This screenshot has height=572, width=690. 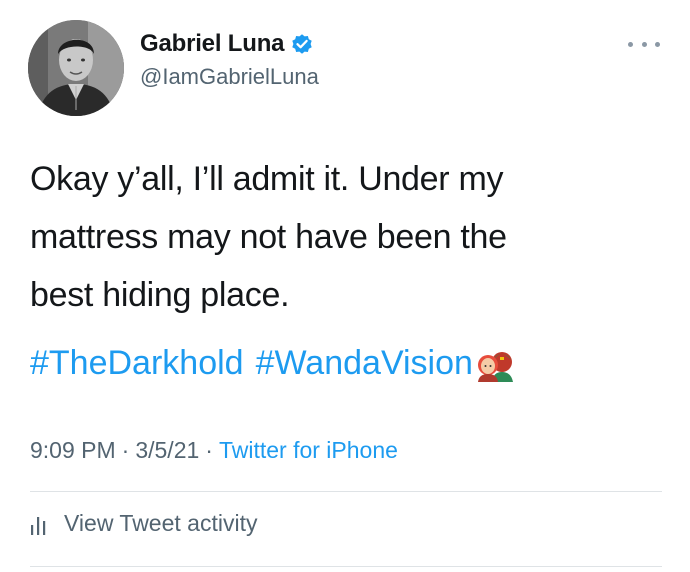 I want to click on tweet-text-line: mattress may not have been the, so click(x=268, y=237).